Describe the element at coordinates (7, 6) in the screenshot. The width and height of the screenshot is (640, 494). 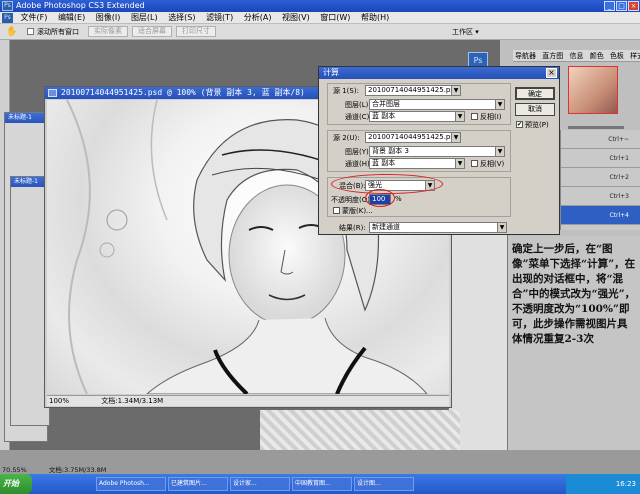
I see `photoshop-app-icon: Ps` at that location.